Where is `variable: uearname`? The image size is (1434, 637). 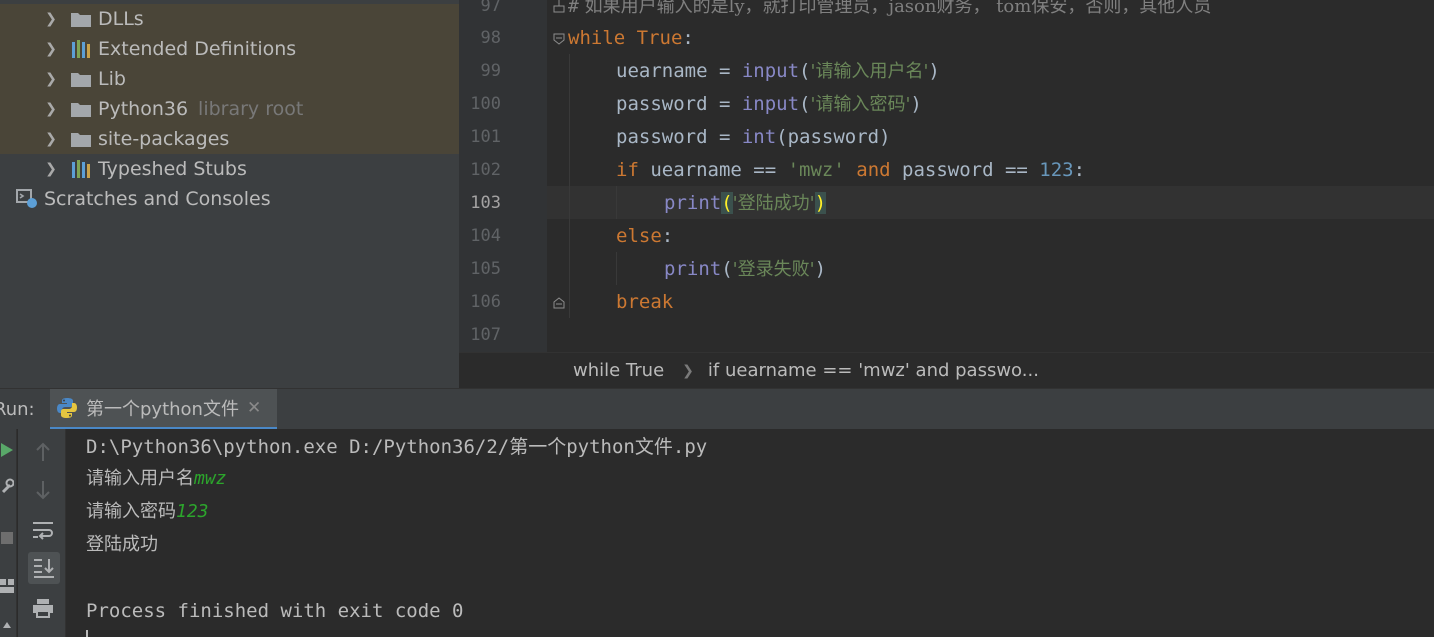
variable: uearname is located at coordinates (662, 71).